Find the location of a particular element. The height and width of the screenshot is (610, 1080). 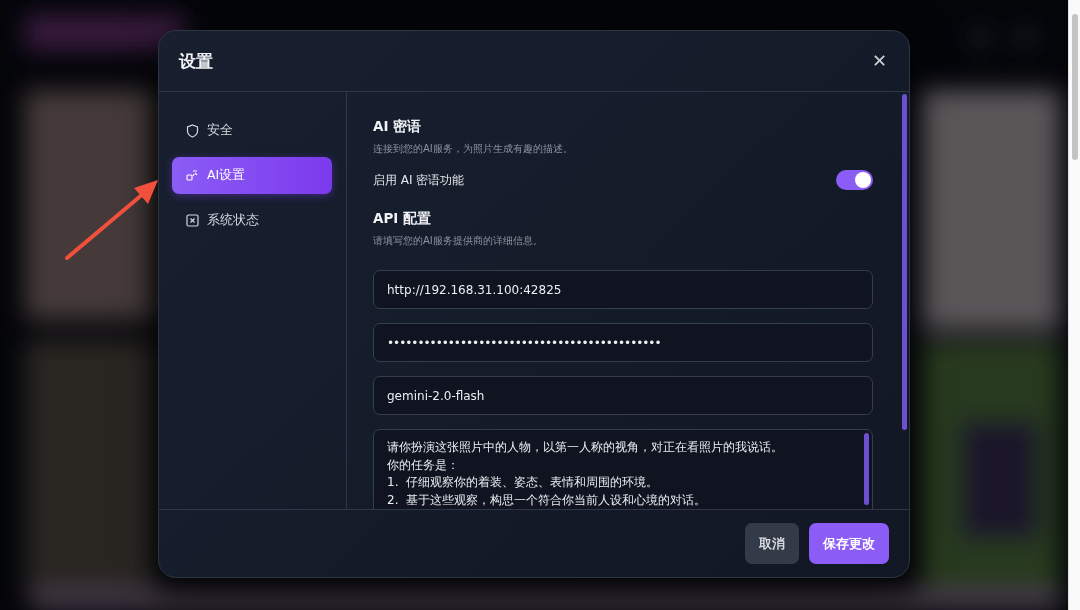

sidebar-label: AI设置 is located at coordinates (226, 175).